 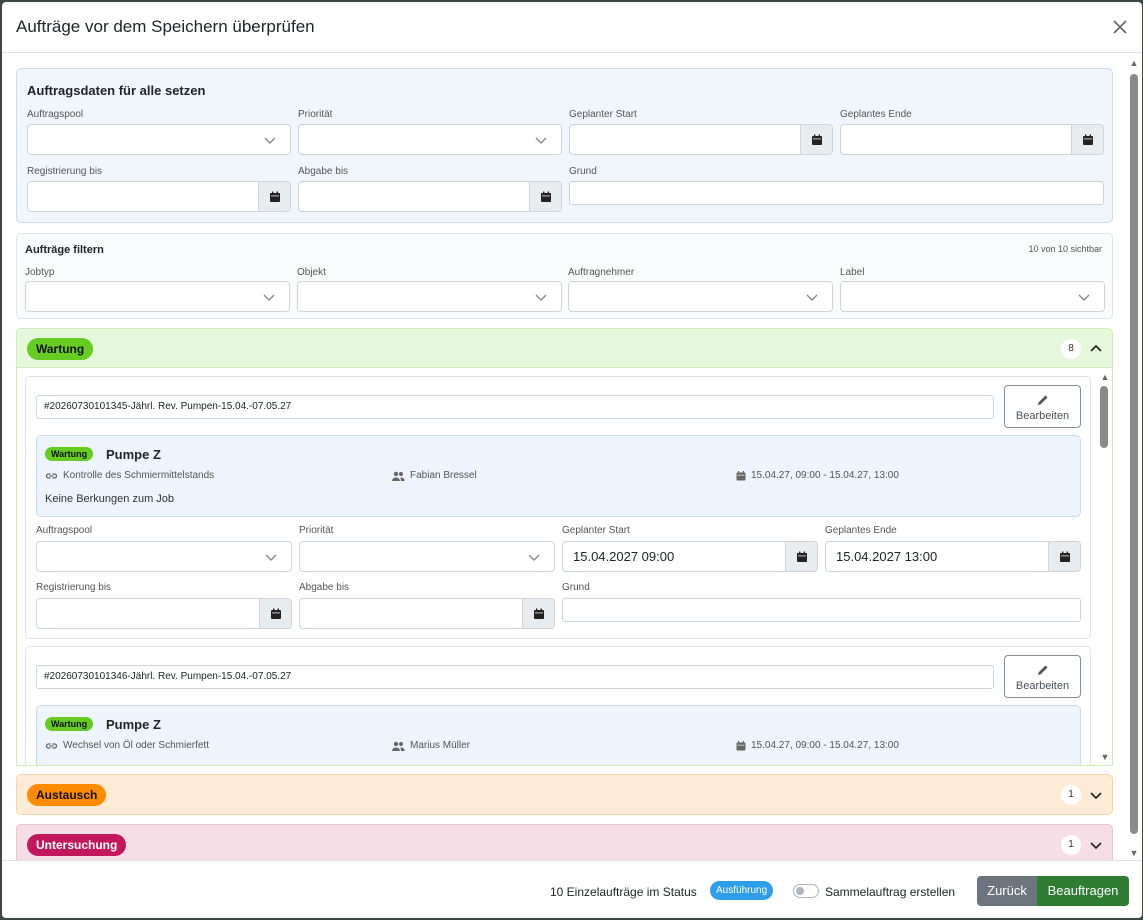 I want to click on modal-scrollbar: ▲ ▼, so click(x=1134, y=458).